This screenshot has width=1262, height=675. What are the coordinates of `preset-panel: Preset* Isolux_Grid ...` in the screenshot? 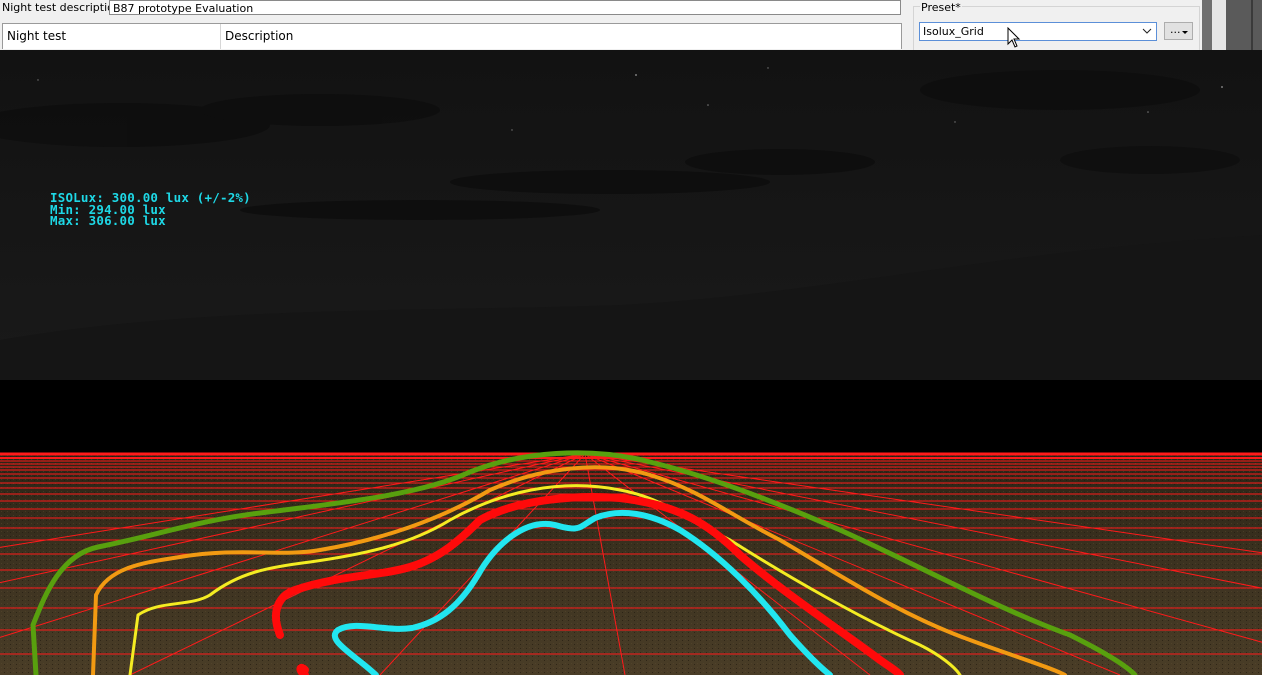 It's located at (1056, 25).